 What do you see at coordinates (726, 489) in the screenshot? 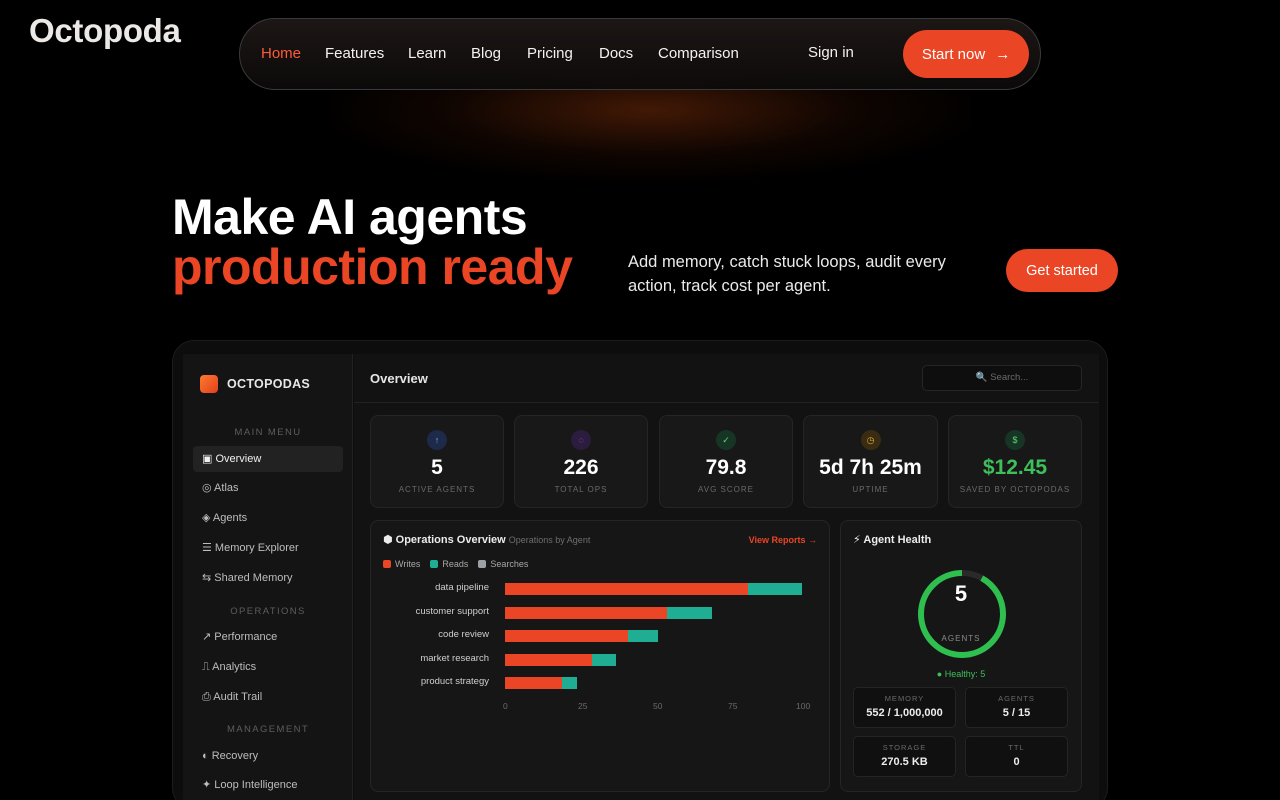
I see `stat-label: AVG SCORE` at bounding box center [726, 489].